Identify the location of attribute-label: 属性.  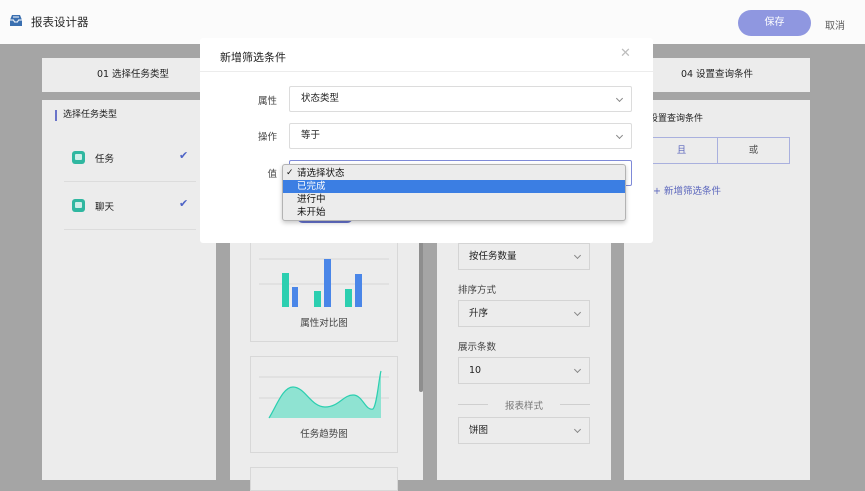
(267, 101).